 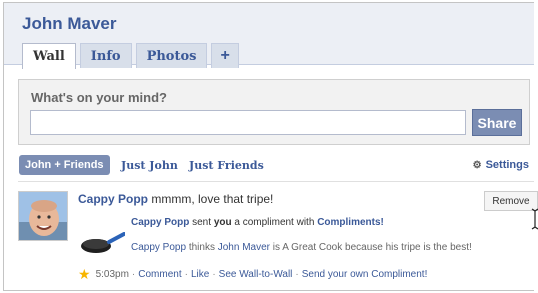 I want to click on send-compliment-link: Send your own Compliment!, so click(x=365, y=274).